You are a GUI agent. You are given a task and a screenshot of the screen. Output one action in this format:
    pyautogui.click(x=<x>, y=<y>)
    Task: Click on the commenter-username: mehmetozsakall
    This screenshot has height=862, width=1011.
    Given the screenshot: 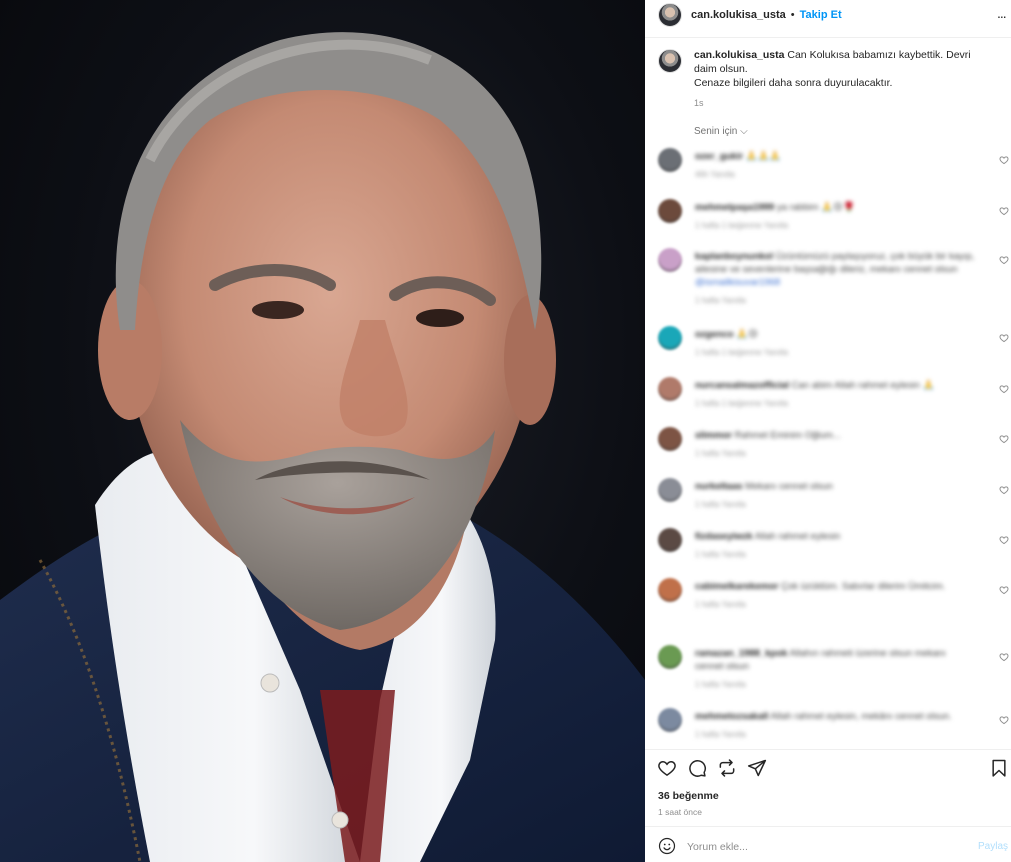 What is the action you would take?
    pyautogui.click(x=731, y=716)
    